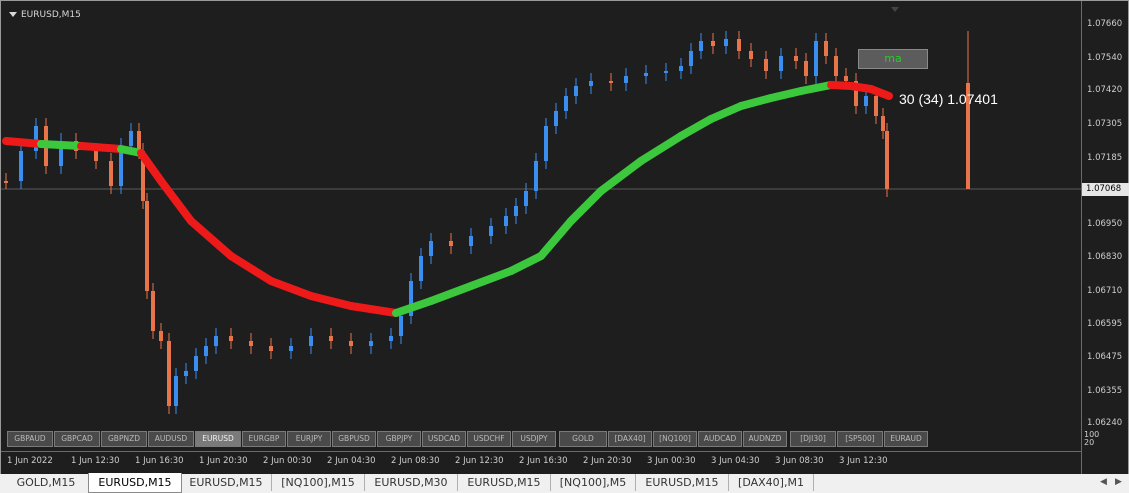 This screenshot has width=1129, height=493. I want to click on symbol-button-audnzd: AUDNZD, so click(765, 439).